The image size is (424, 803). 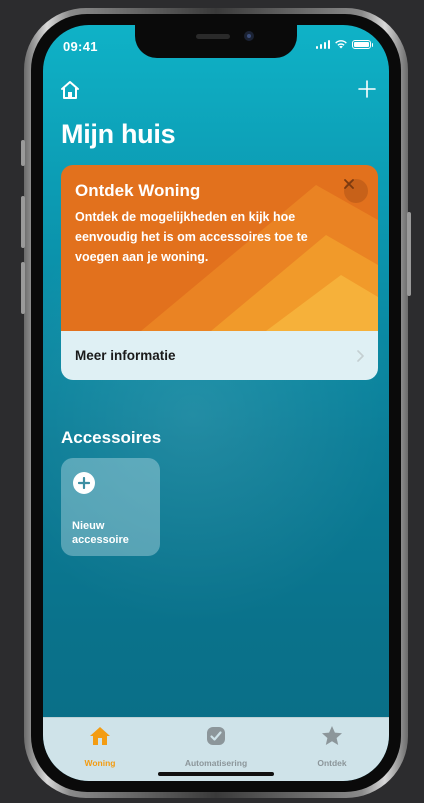 What do you see at coordinates (332, 746) in the screenshot?
I see `tab-ontdek: Ontdek` at bounding box center [332, 746].